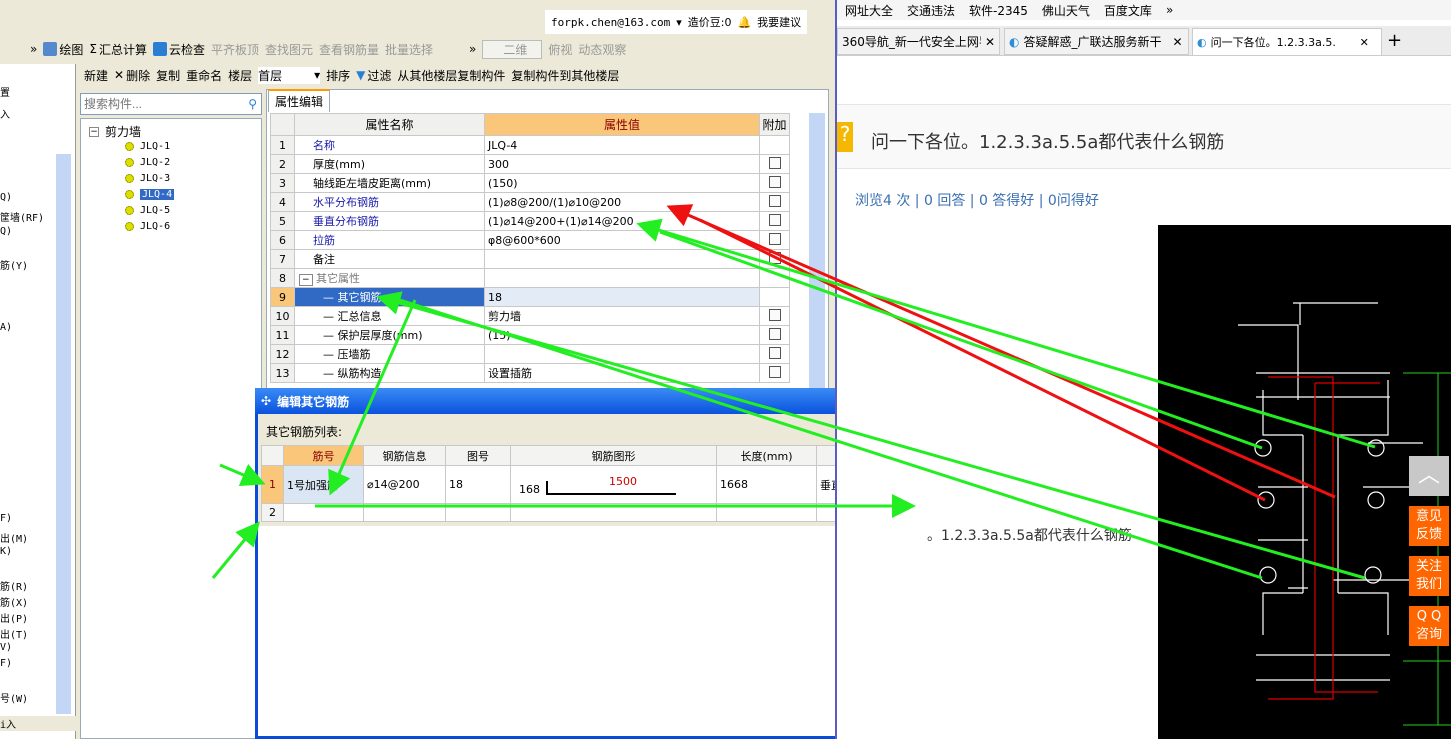 Image resolution: width=1451 pixels, height=739 pixels. I want to click on bell-icon: 🔔, so click(744, 22).